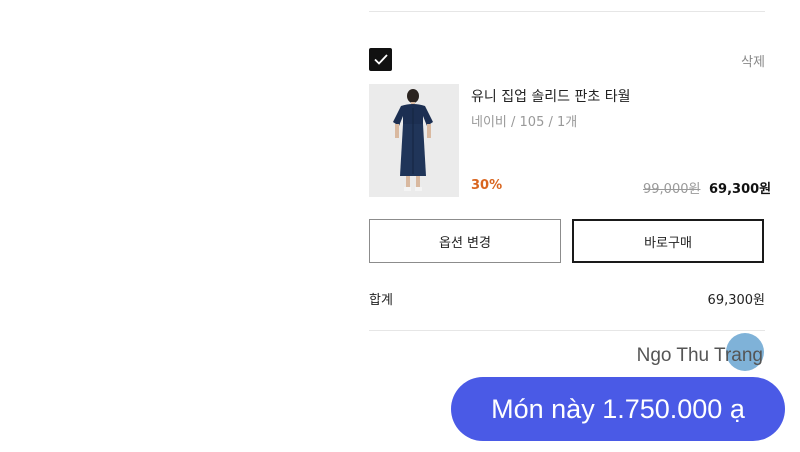 This screenshot has height=452, width=800. I want to click on delete-button: 삭제, so click(753, 60).